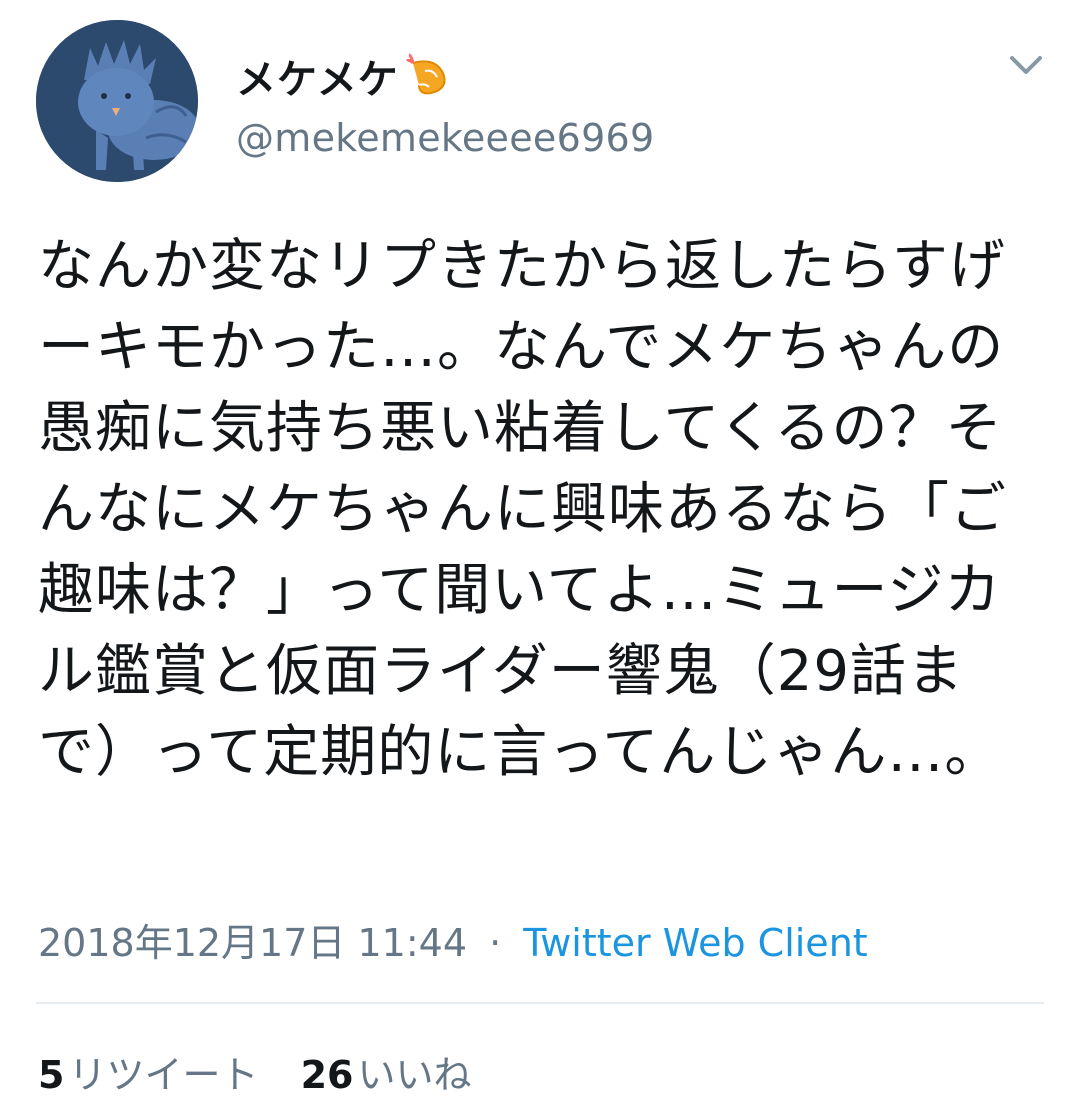 This screenshot has height=1120, width=1080. I want to click on display-name: メケメケ, so click(317, 76).